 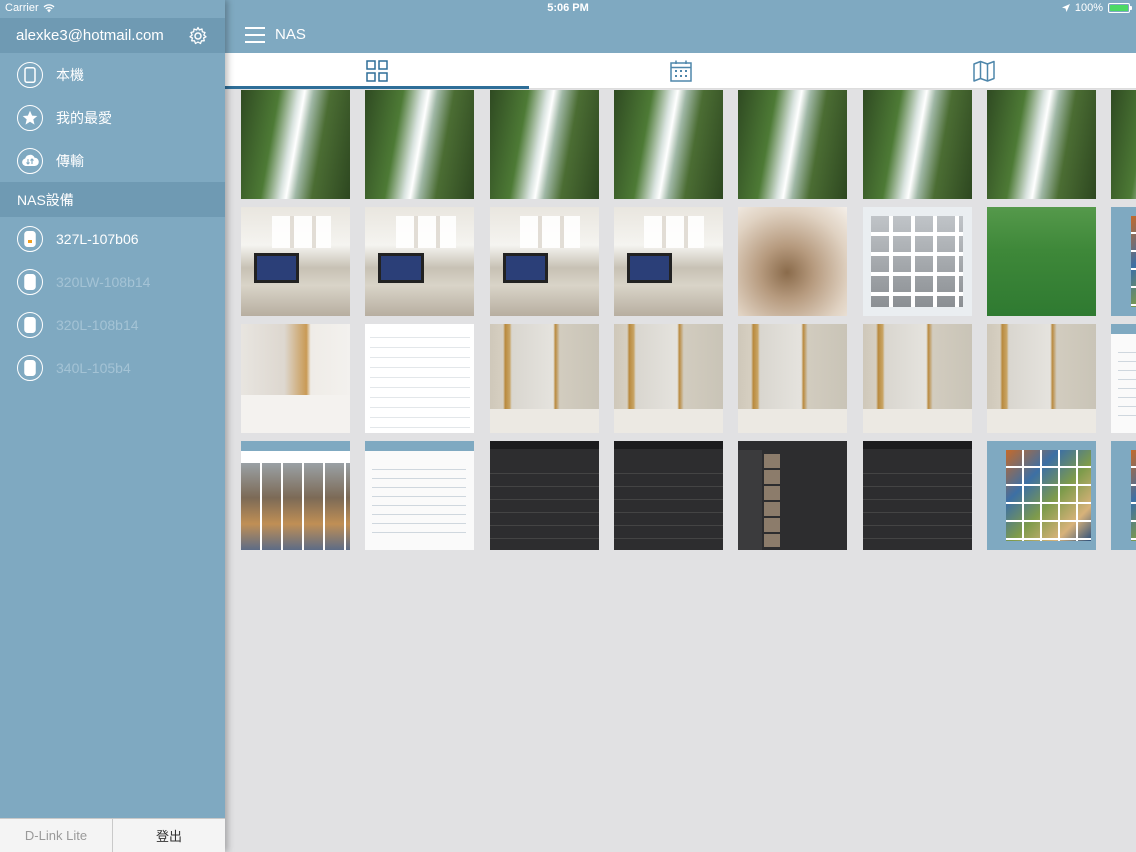 What do you see at coordinates (112, 199) in the screenshot?
I see `section-title-nas: NAS設備` at bounding box center [112, 199].